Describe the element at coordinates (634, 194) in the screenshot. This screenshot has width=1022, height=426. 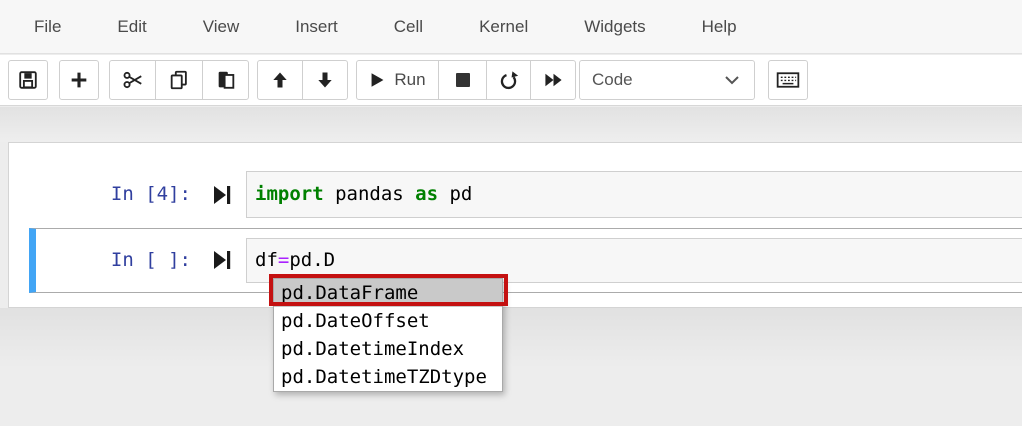
I see `code-cell-1-editor: import pandas as pd` at that location.